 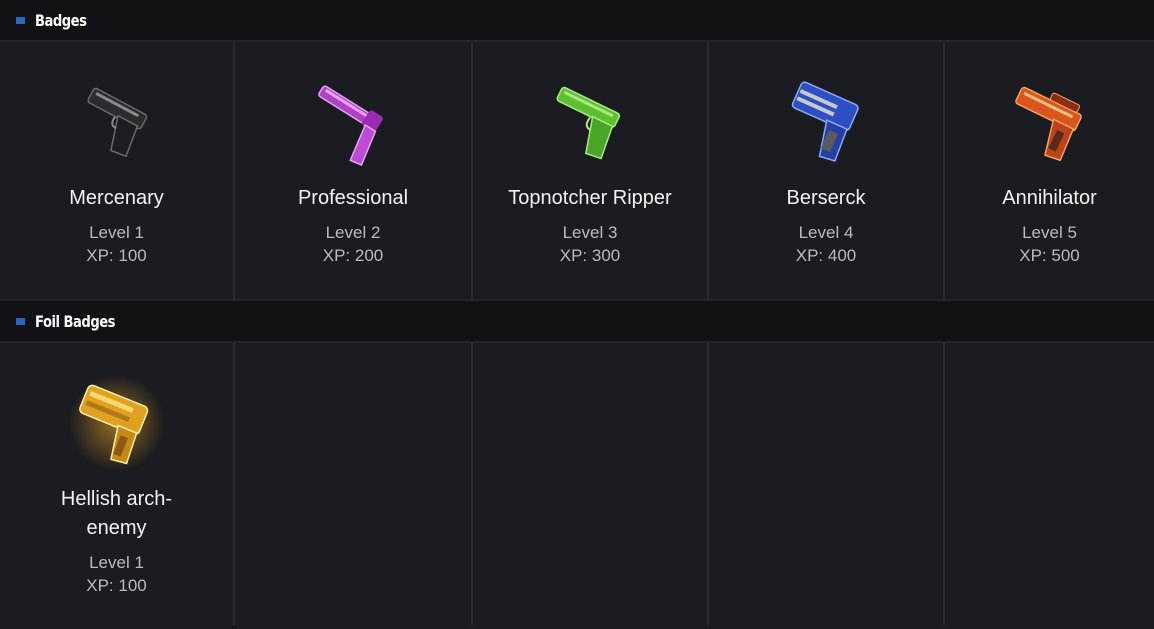 I want to click on section-title: Foil Badges, so click(x=75, y=321).